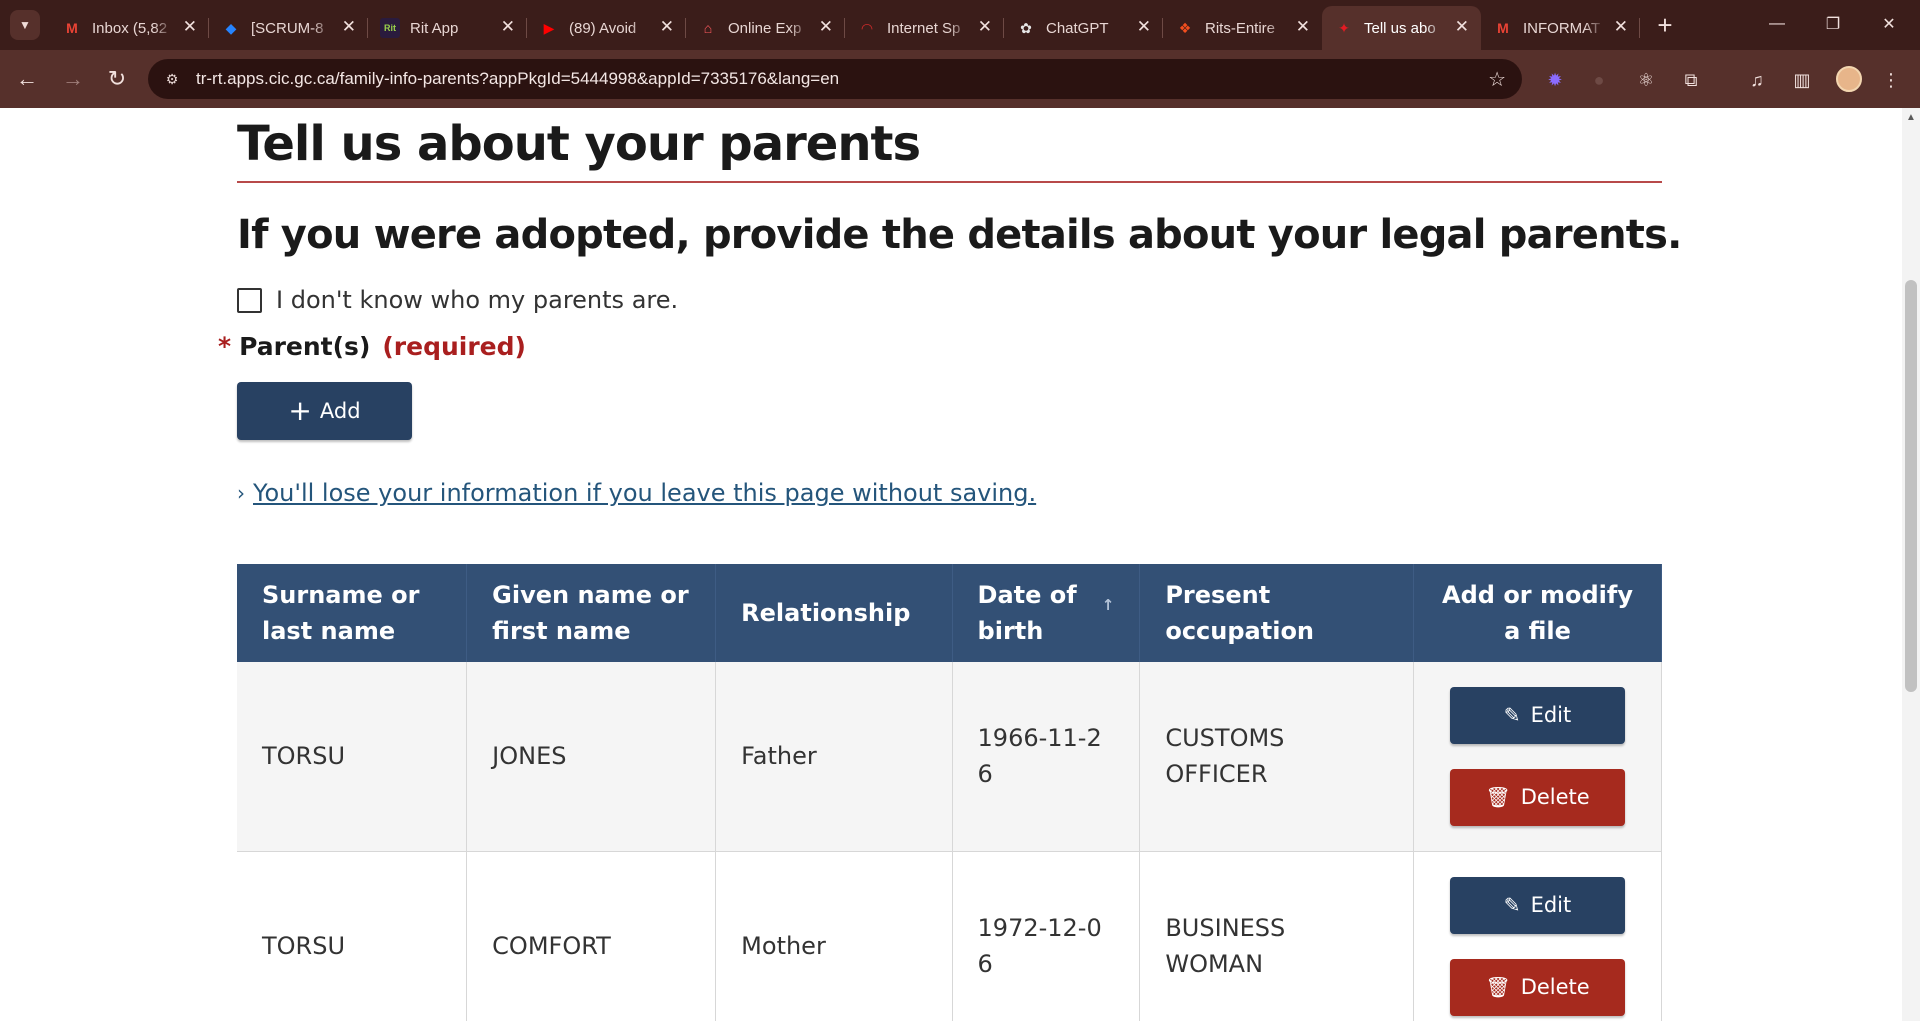  What do you see at coordinates (591, 756) in the screenshot?
I see `cell-given-name: JONES` at bounding box center [591, 756].